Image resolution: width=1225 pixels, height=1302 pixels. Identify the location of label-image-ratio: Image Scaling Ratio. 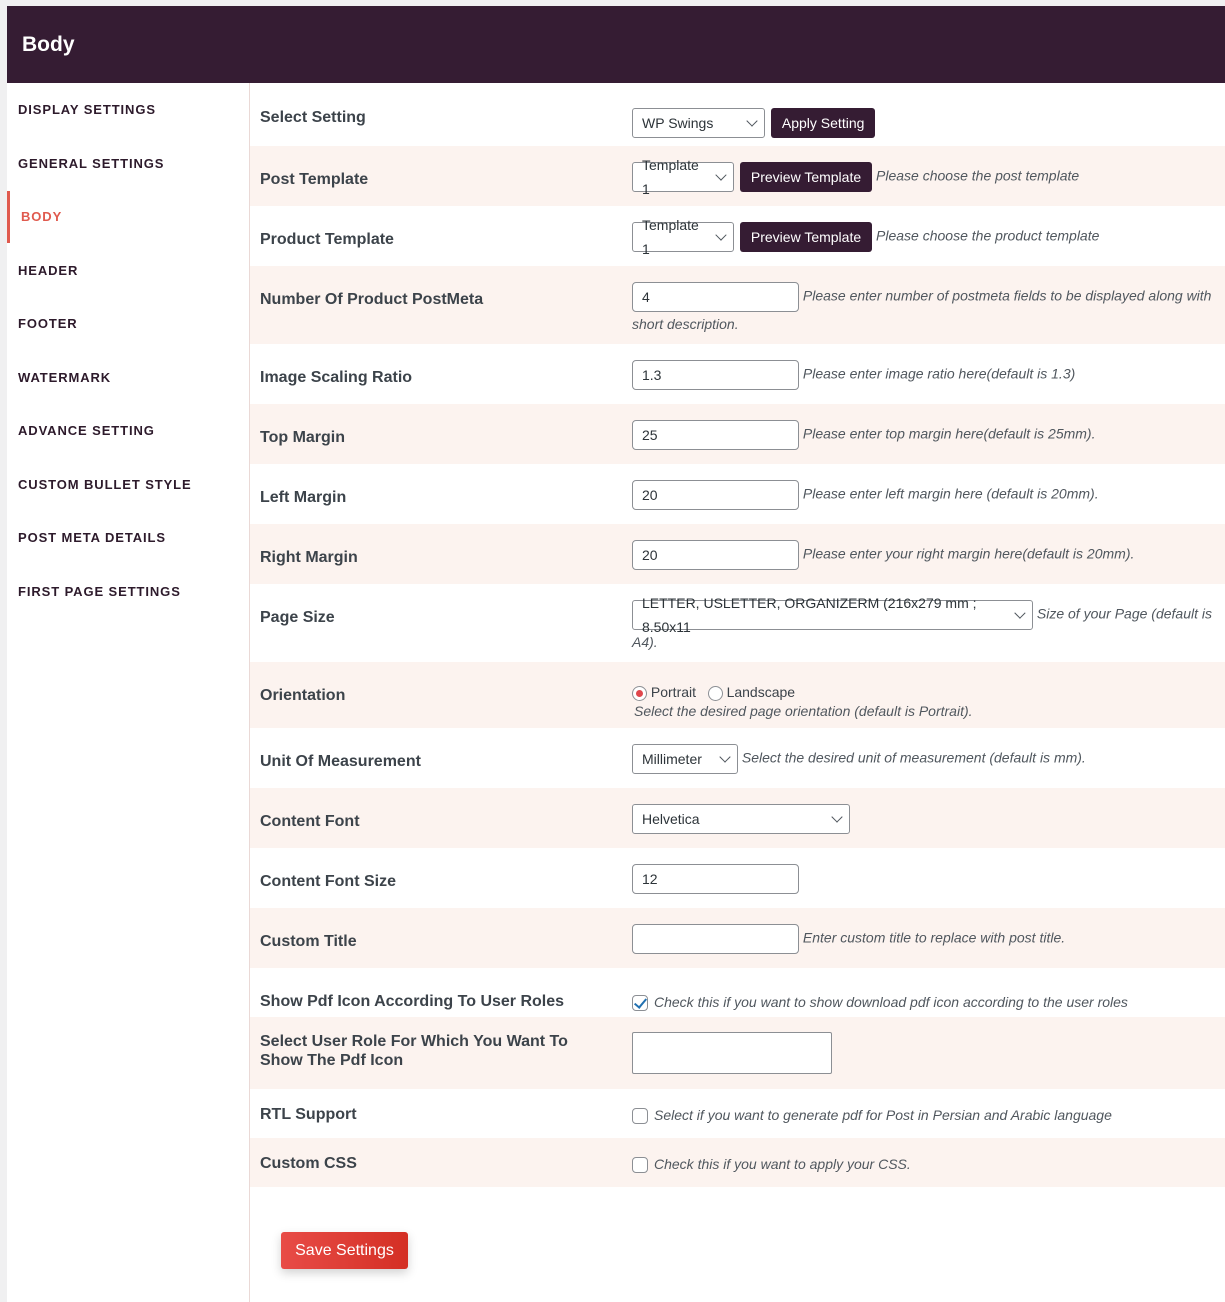
(336, 377).